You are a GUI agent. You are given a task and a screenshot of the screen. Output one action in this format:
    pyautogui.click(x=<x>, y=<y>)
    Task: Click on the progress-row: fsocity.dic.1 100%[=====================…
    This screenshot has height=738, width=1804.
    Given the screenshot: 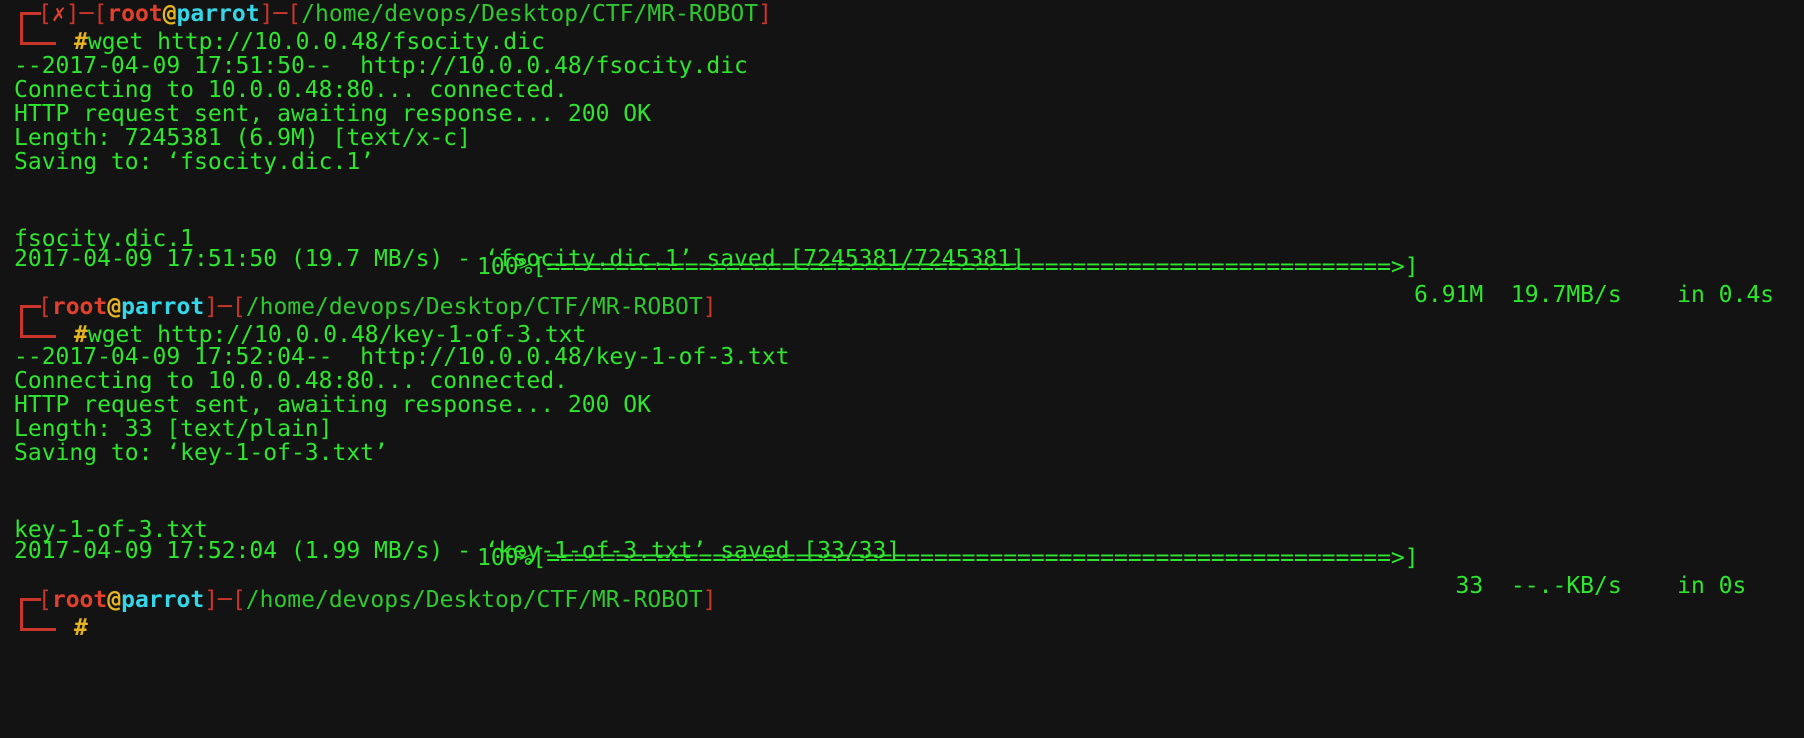 What is the action you would take?
    pyautogui.click(x=909, y=252)
    